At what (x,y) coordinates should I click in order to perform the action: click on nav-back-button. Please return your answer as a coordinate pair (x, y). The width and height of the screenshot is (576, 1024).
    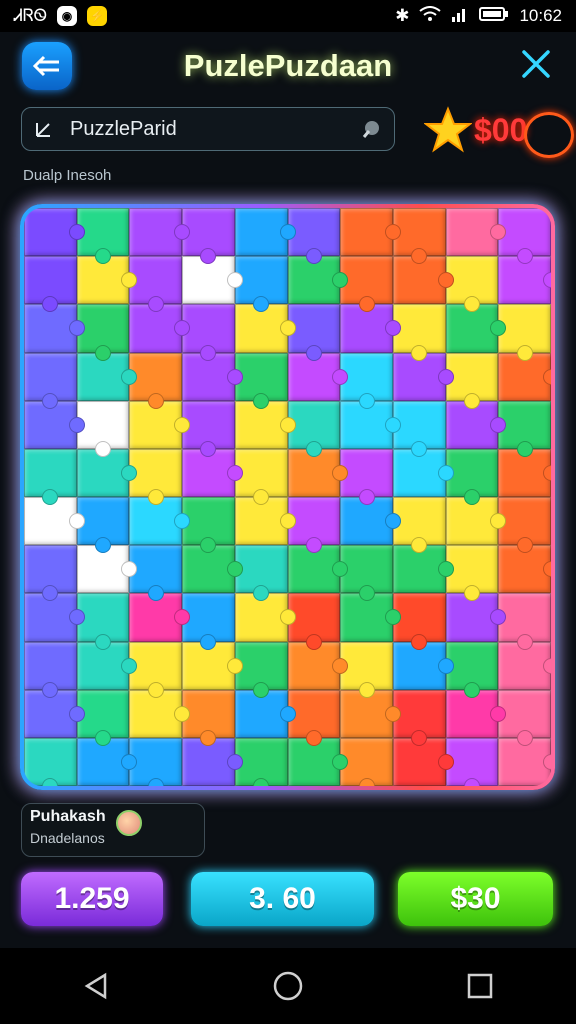
    Looking at the image, I should click on (96, 986).